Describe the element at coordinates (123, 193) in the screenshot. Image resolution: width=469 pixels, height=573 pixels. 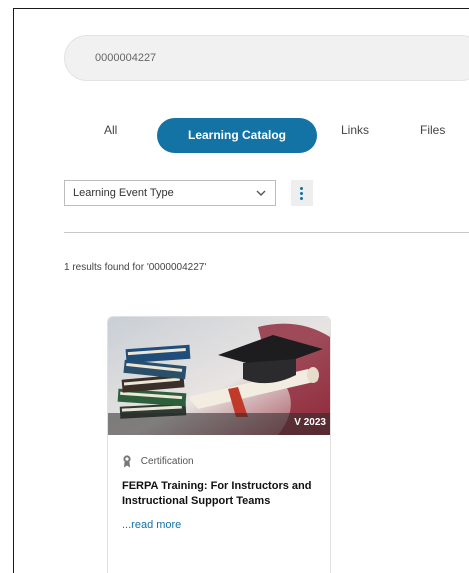
I see `select-value: Learning Event Type` at that location.